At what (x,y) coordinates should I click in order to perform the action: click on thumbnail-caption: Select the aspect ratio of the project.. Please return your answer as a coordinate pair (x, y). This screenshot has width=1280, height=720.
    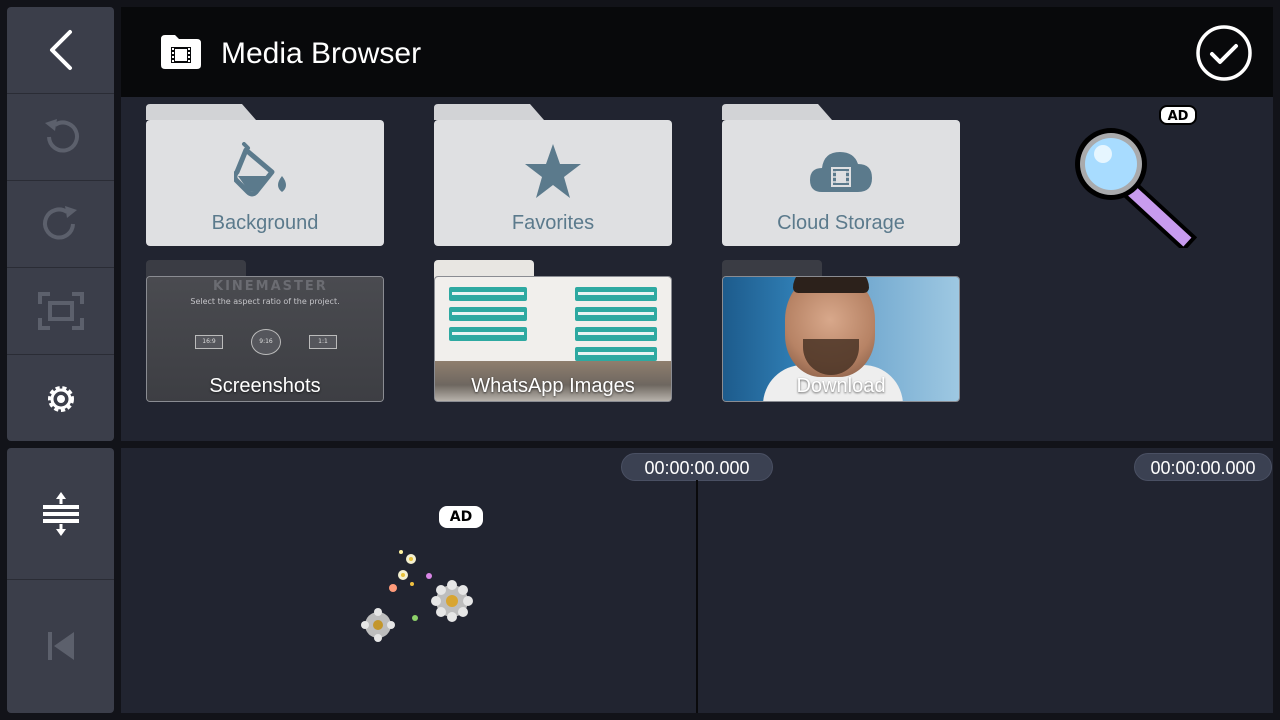
    Looking at the image, I should click on (265, 301).